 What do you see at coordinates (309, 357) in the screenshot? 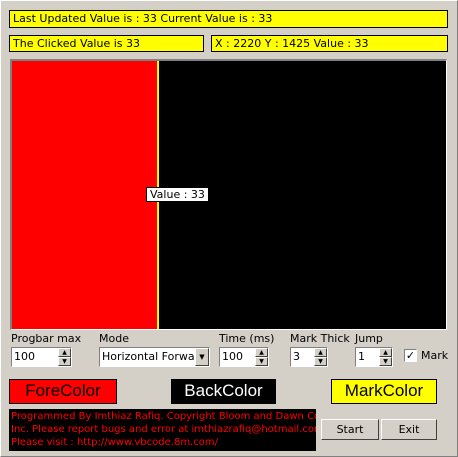
I see `mark-thick-stepper: 3 ▲ ▼` at bounding box center [309, 357].